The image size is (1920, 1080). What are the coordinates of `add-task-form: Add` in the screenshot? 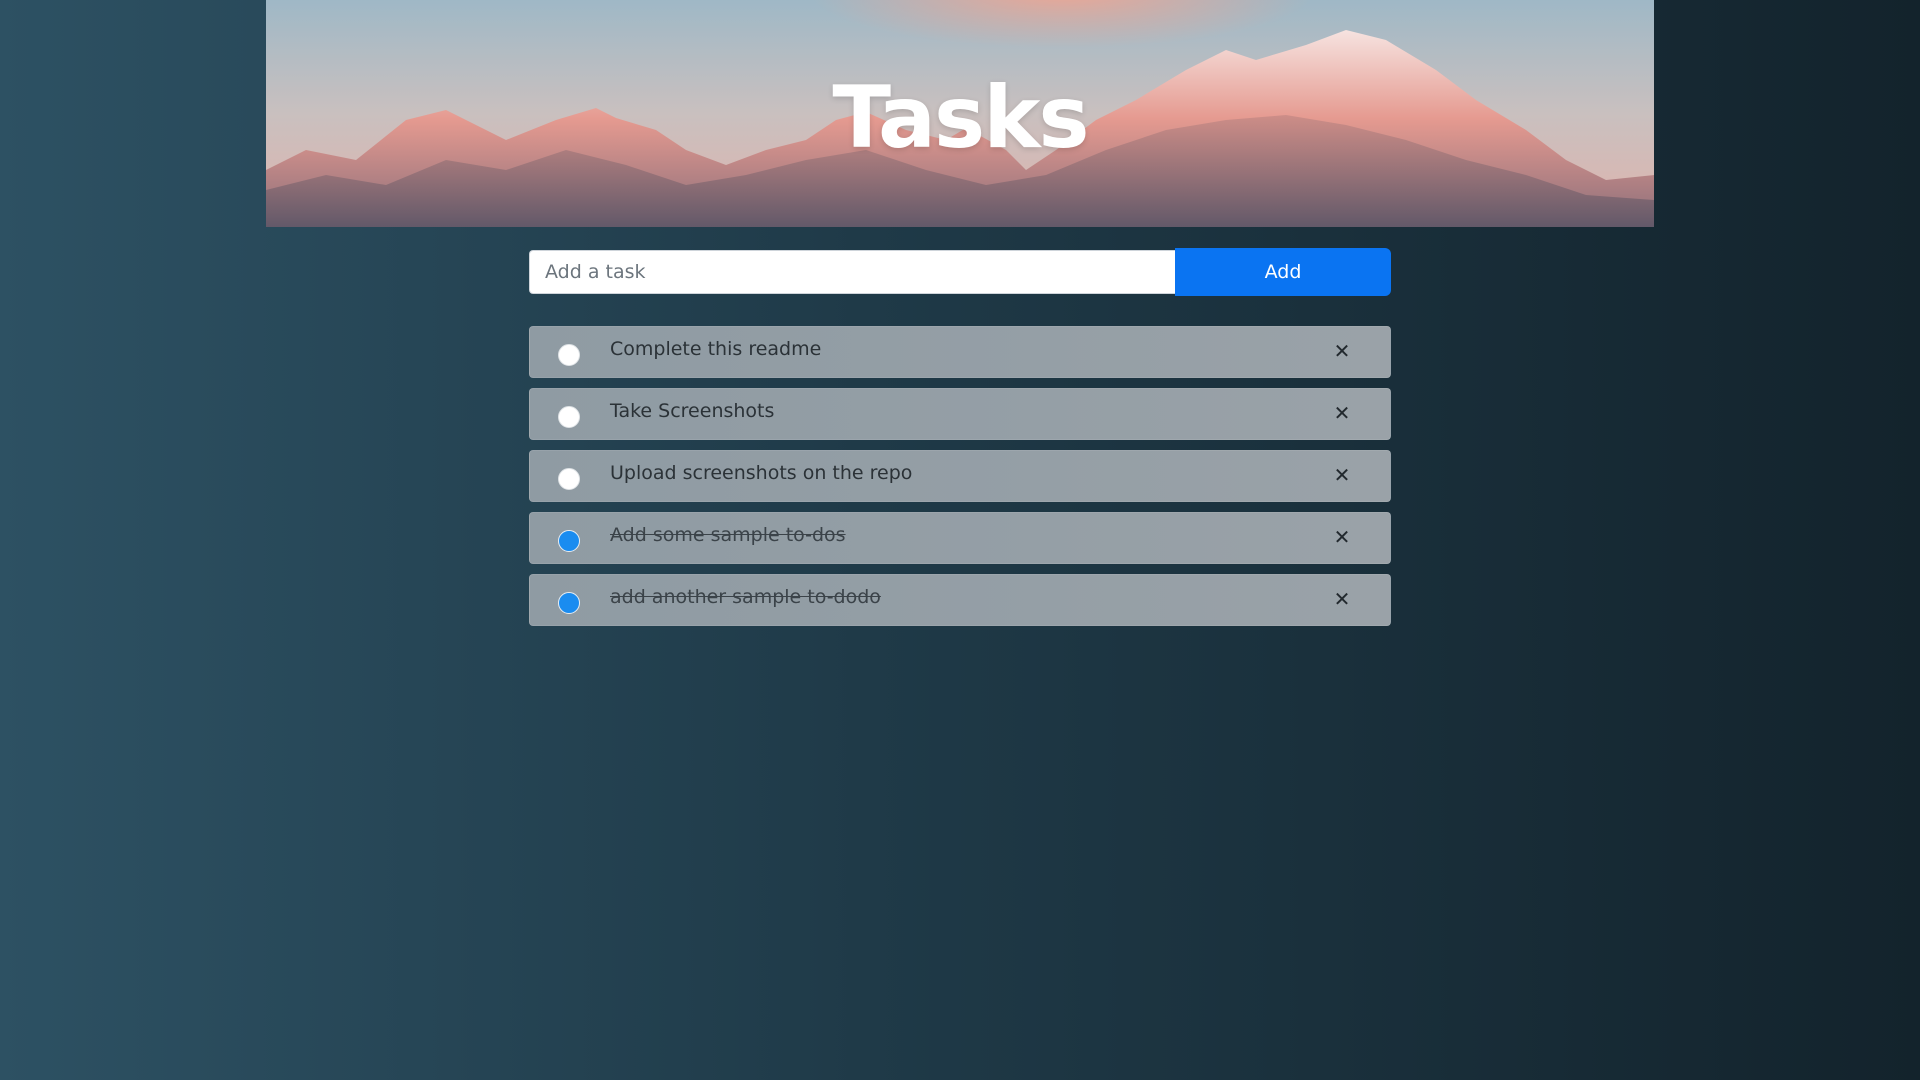 It's located at (960, 272).